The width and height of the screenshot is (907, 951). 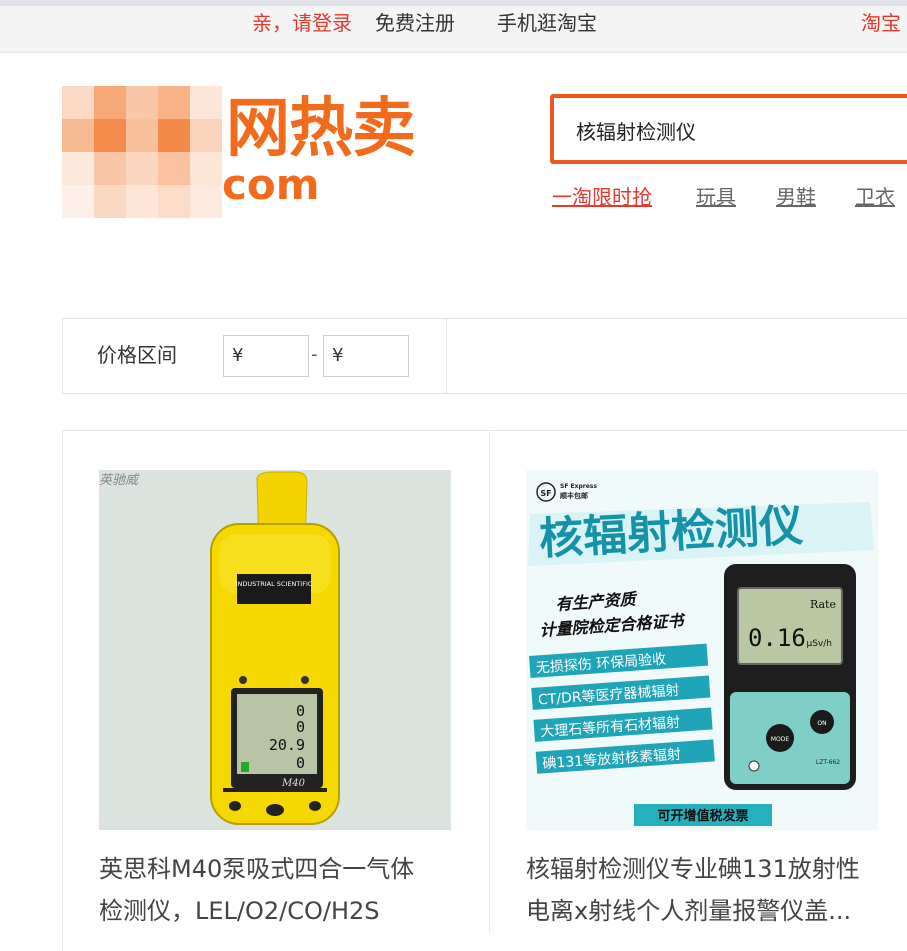 What do you see at coordinates (302, 23) in the screenshot?
I see `login-link: 亲，请登录` at bounding box center [302, 23].